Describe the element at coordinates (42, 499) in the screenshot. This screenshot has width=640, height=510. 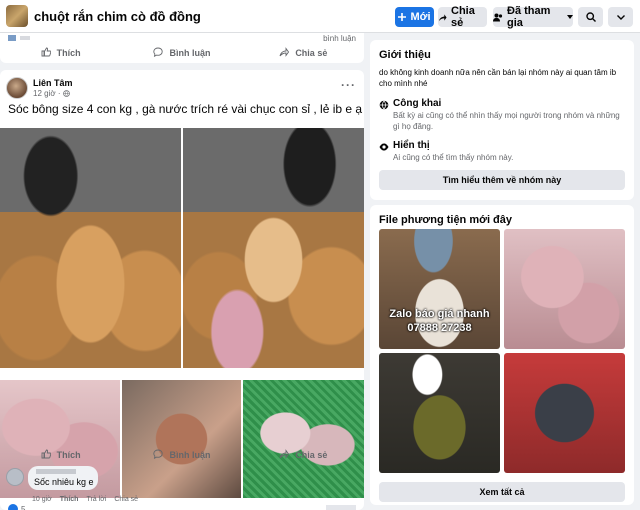
I see `comment-time: 10 giờ` at that location.